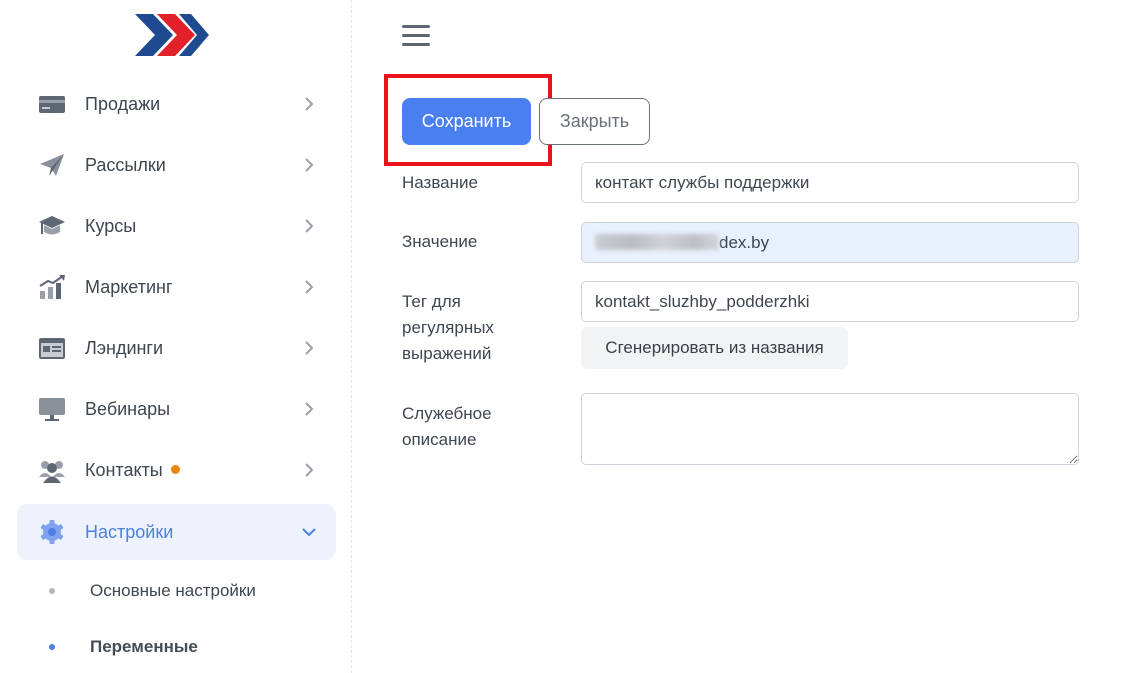 The height and width of the screenshot is (673, 1134). What do you see at coordinates (176, 532) in the screenshot?
I see `sidebar-item-settings: Настройки` at bounding box center [176, 532].